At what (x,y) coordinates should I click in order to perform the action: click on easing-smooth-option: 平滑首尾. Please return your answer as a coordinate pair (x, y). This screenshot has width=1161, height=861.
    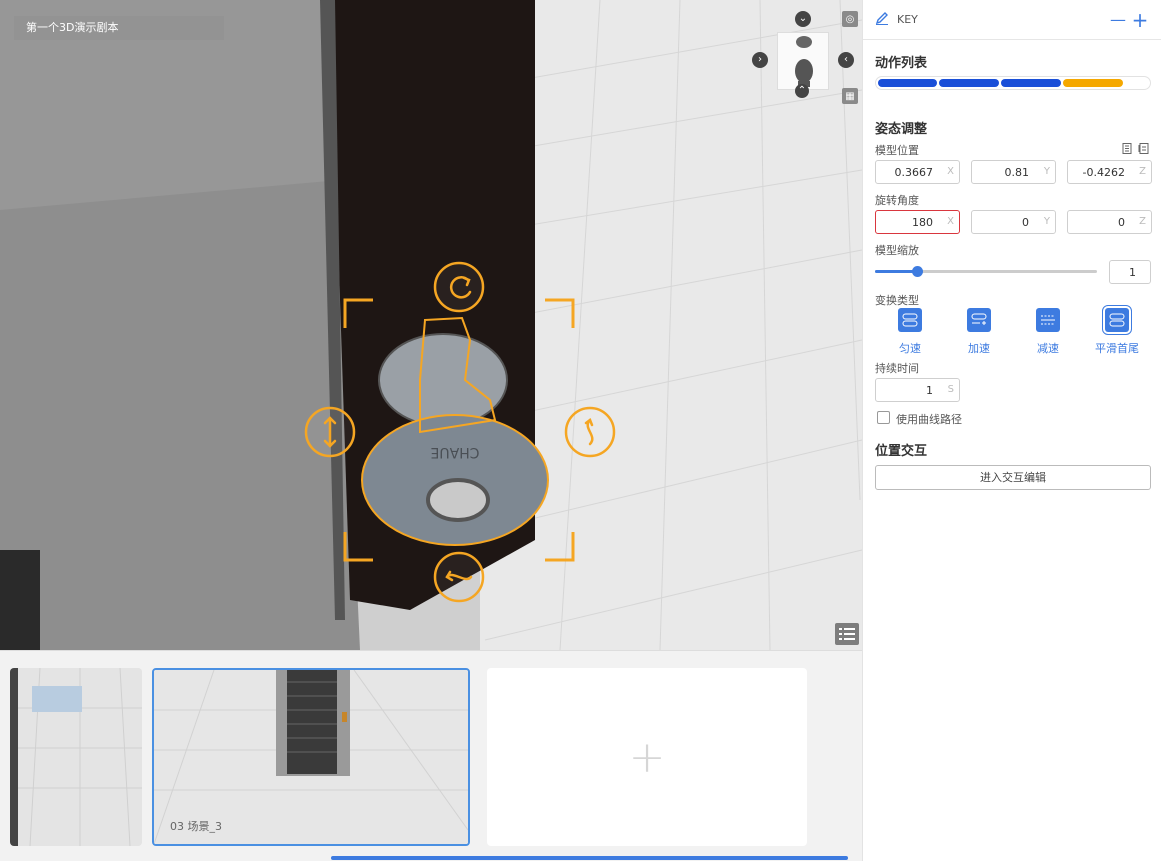
    Looking at the image, I should click on (1117, 330).